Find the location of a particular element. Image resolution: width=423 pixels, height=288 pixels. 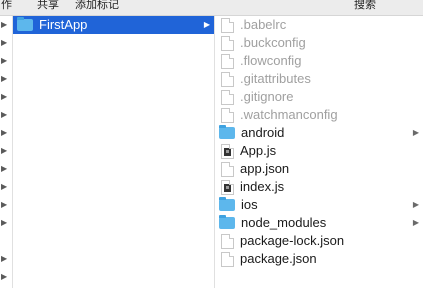

list-item: .flowconfig is located at coordinates (319, 61).